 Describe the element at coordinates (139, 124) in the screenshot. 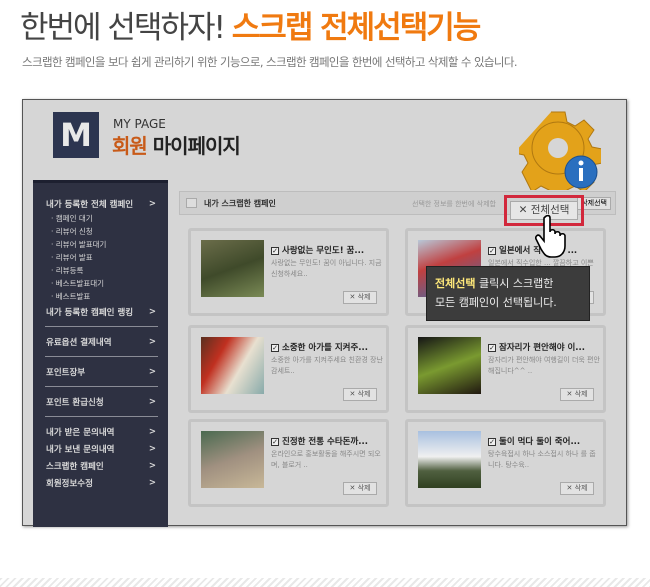

I see `mypage-label: MY PAGE` at that location.